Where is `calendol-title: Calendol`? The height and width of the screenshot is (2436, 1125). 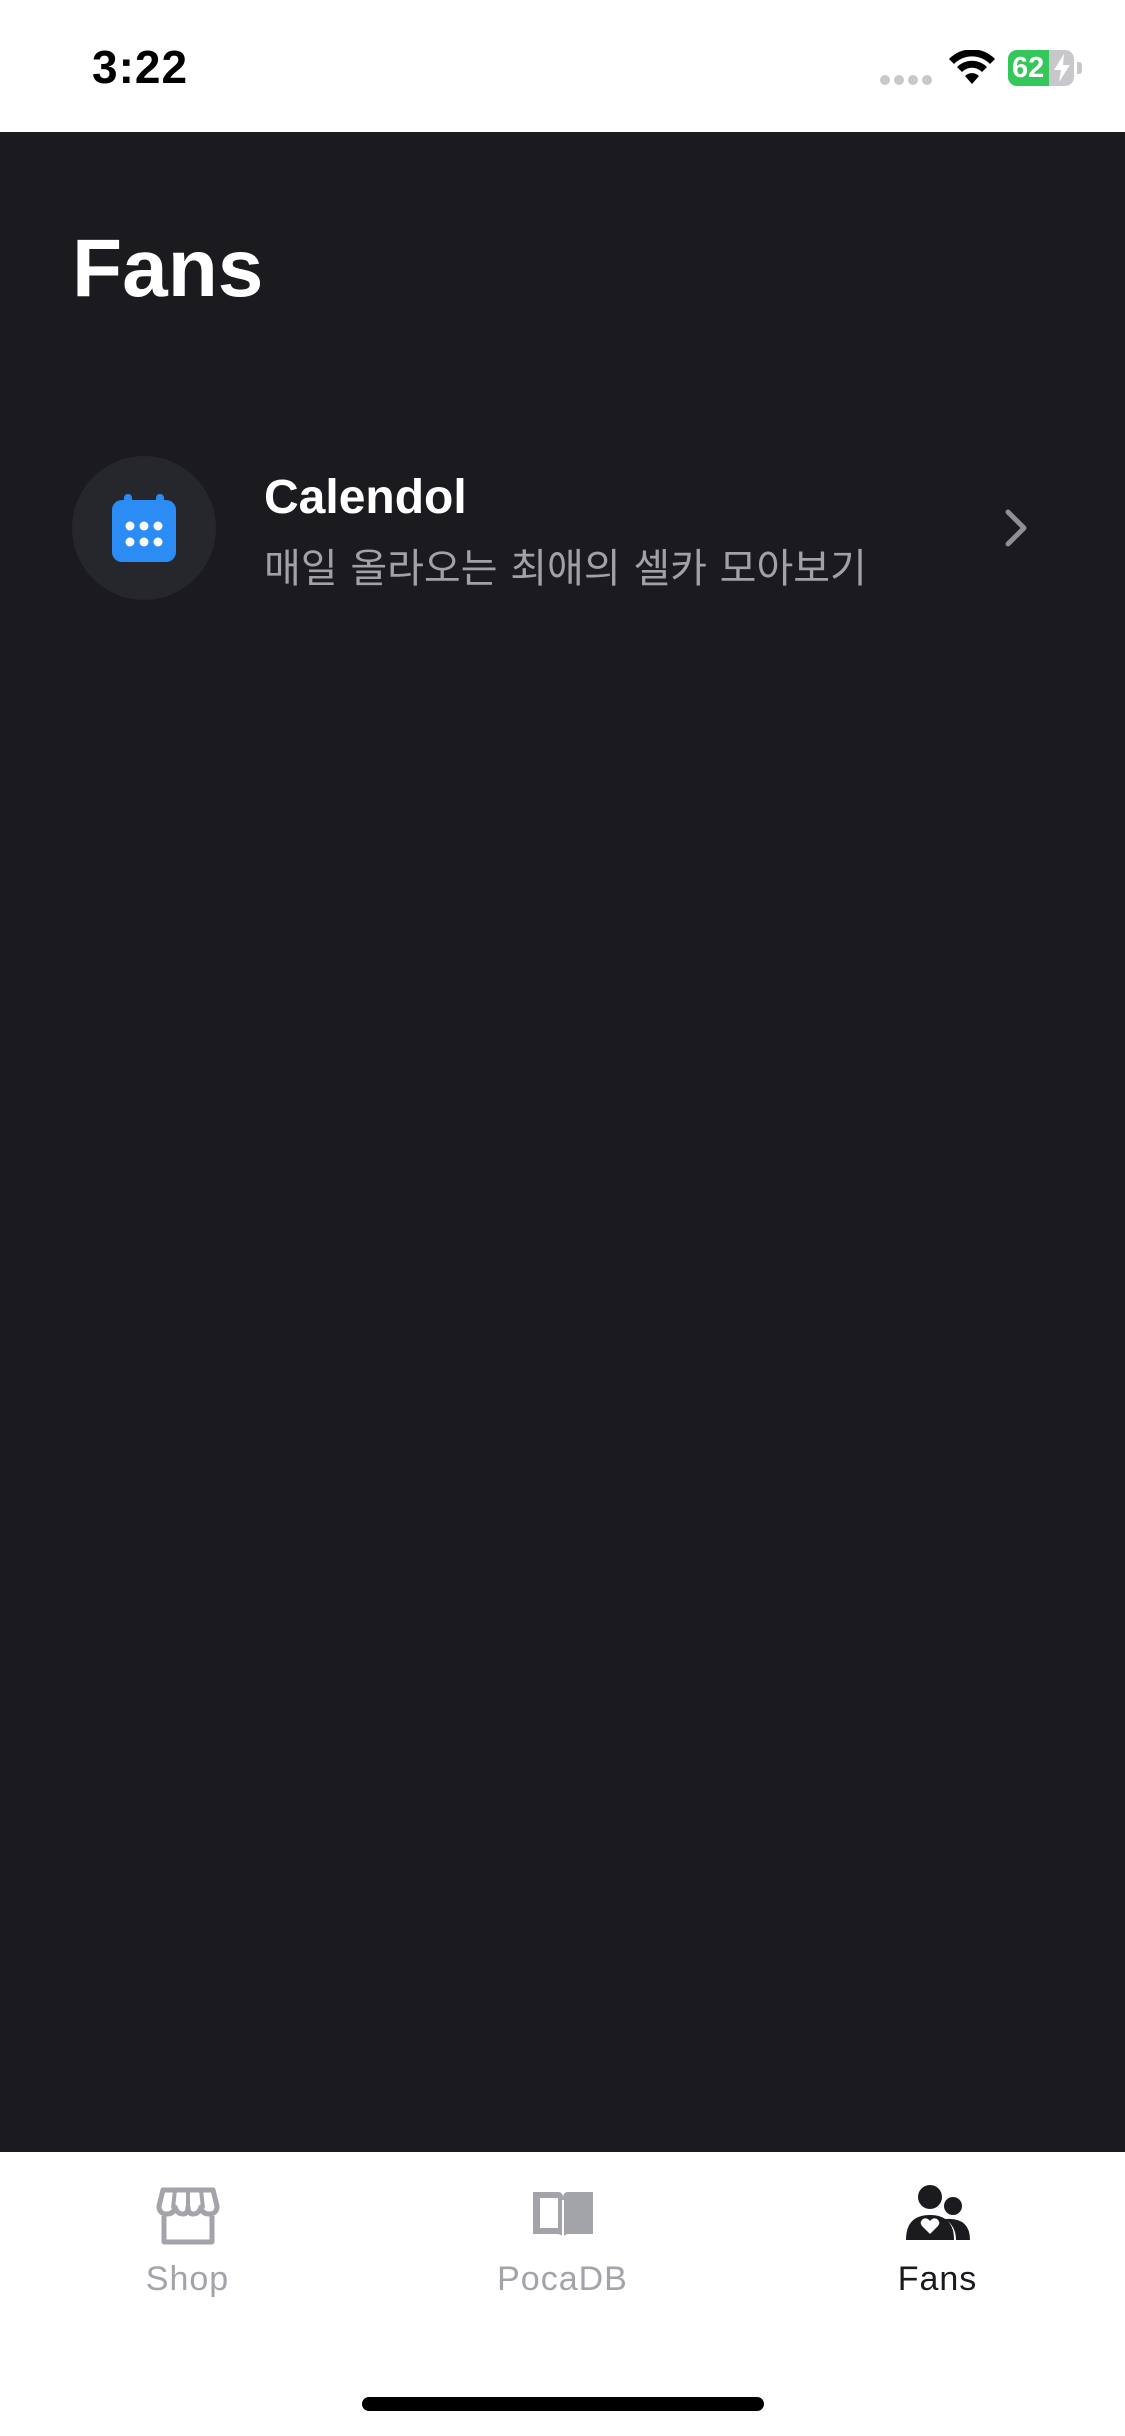 calendol-title: Calendol is located at coordinates (365, 497).